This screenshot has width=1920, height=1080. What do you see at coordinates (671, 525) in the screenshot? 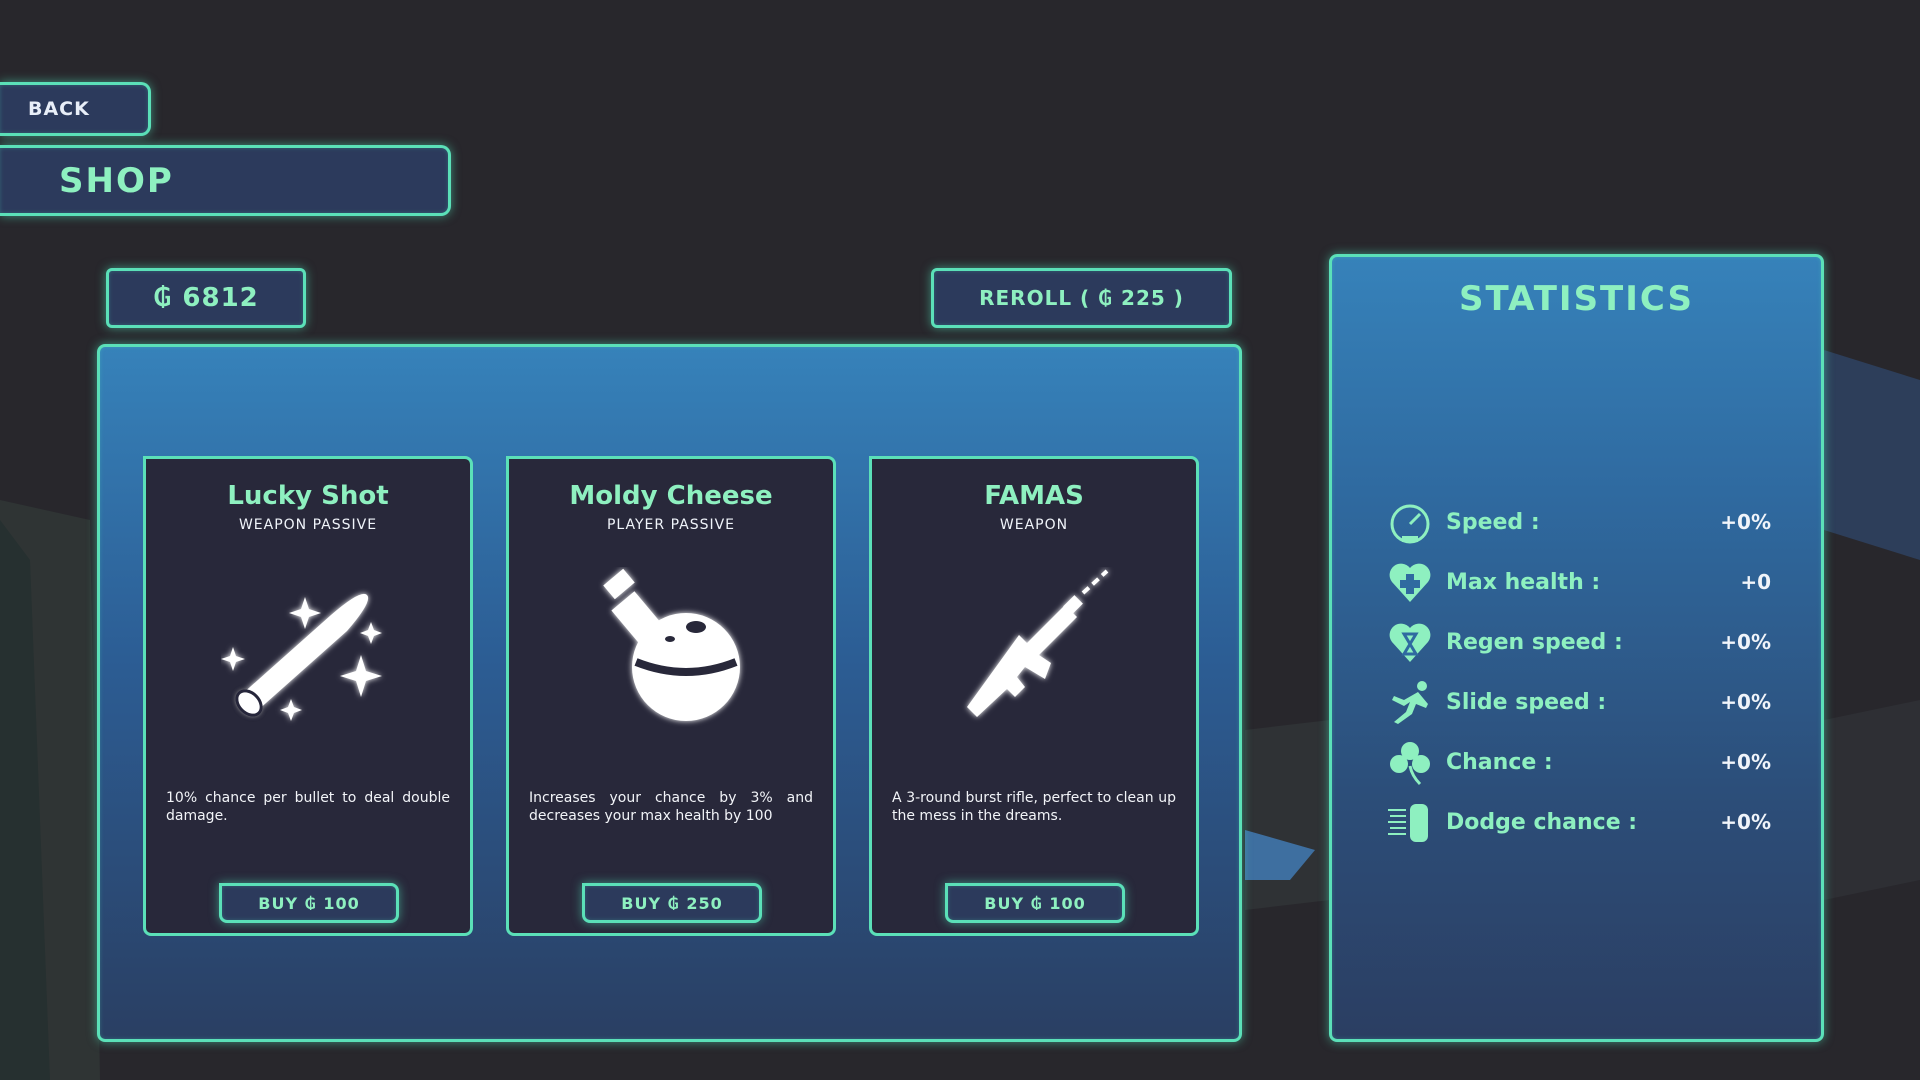
I see `item-type: PLAYER PASSIVE` at bounding box center [671, 525].